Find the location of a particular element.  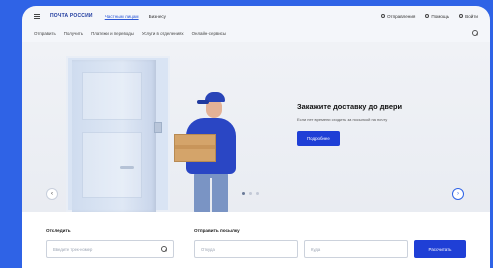

package-icon is located at coordinates (382, 16).